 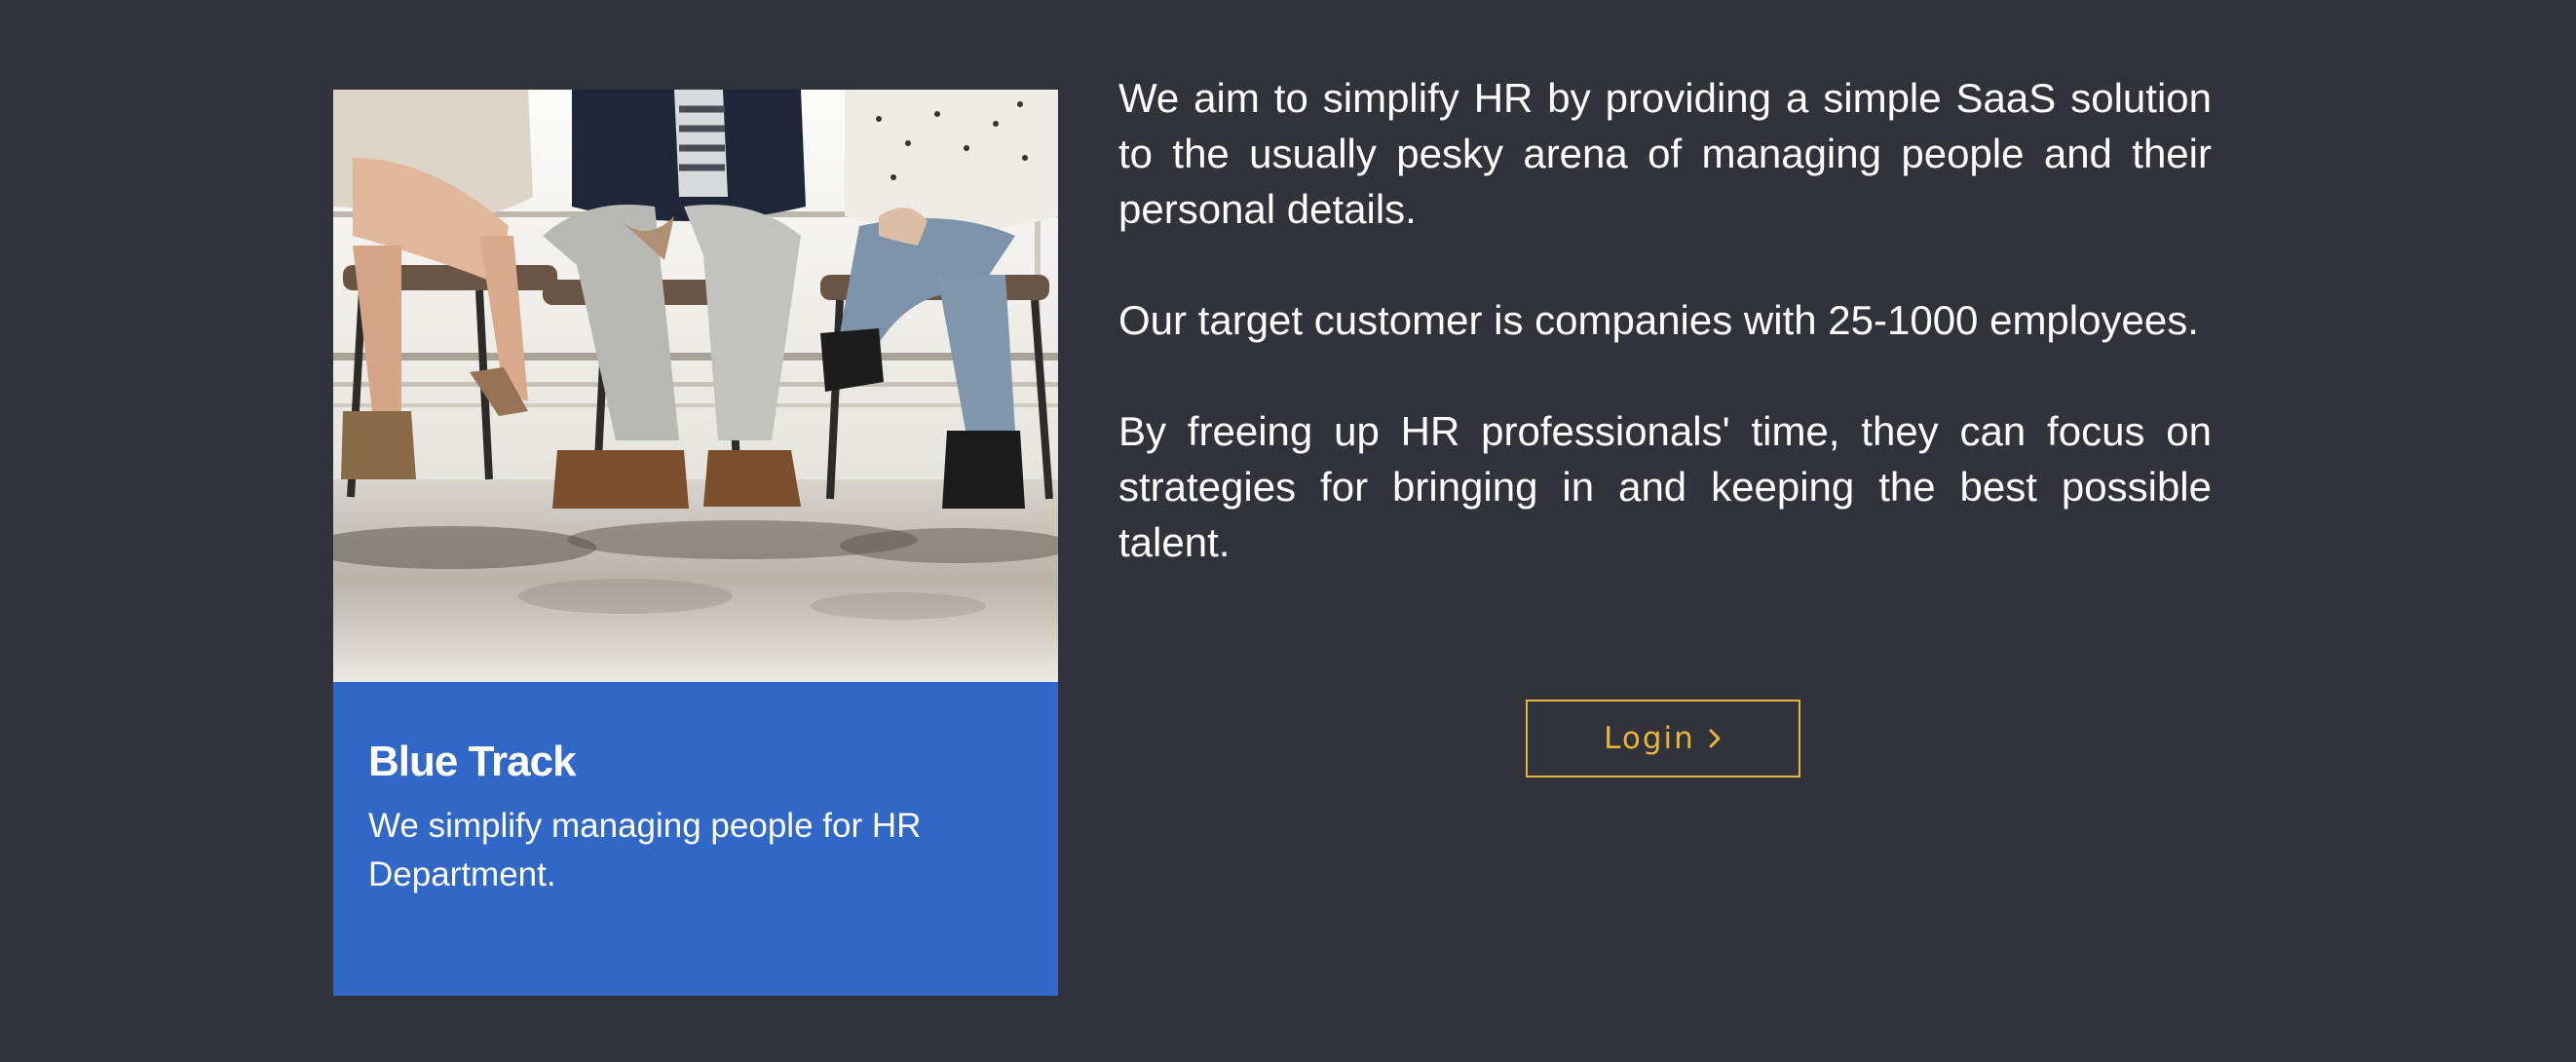 I want to click on brand-title: Blue Track, so click(x=472, y=761).